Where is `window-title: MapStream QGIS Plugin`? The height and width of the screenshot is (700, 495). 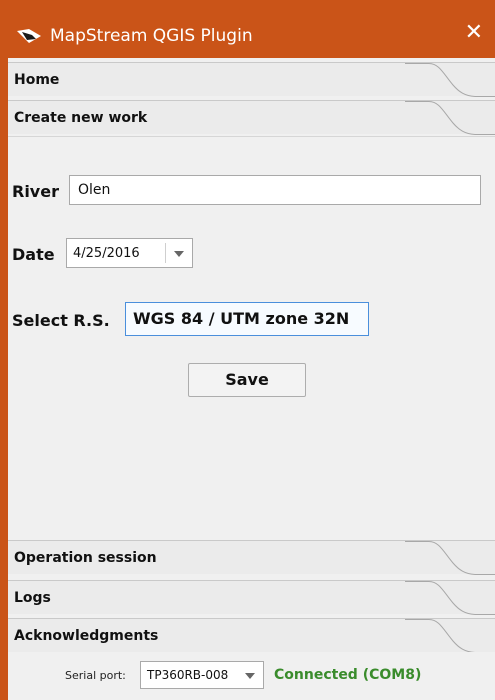
window-title: MapStream QGIS Plugin is located at coordinates (151, 36).